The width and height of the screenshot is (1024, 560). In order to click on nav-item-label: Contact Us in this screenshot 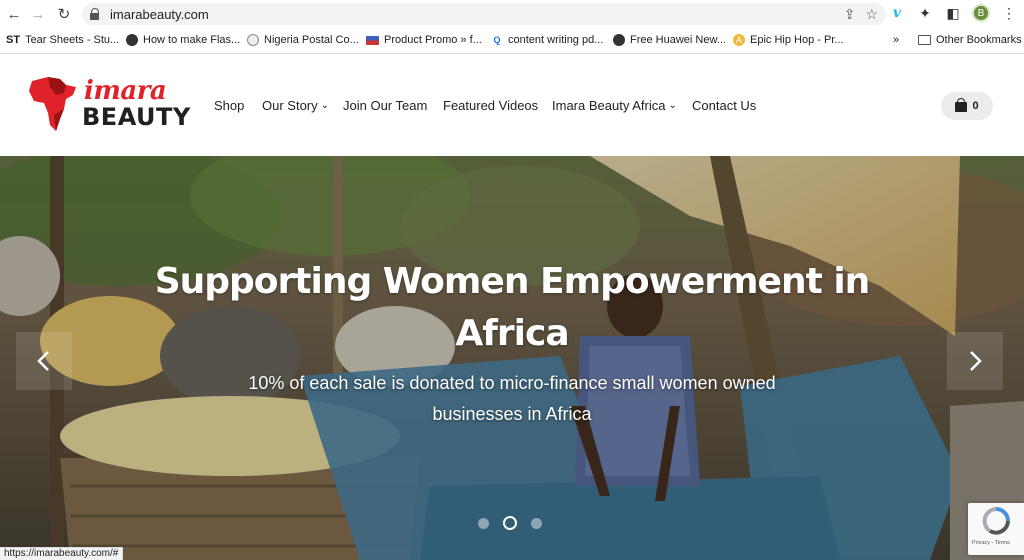, I will do `click(724, 105)`.